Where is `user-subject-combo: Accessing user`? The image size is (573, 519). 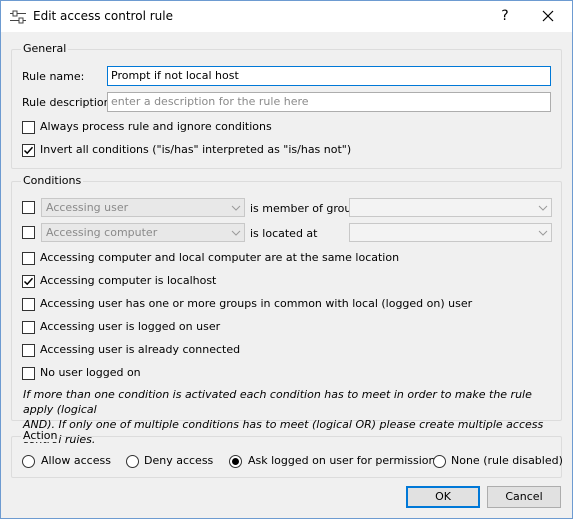 user-subject-combo: Accessing user is located at coordinates (143, 207).